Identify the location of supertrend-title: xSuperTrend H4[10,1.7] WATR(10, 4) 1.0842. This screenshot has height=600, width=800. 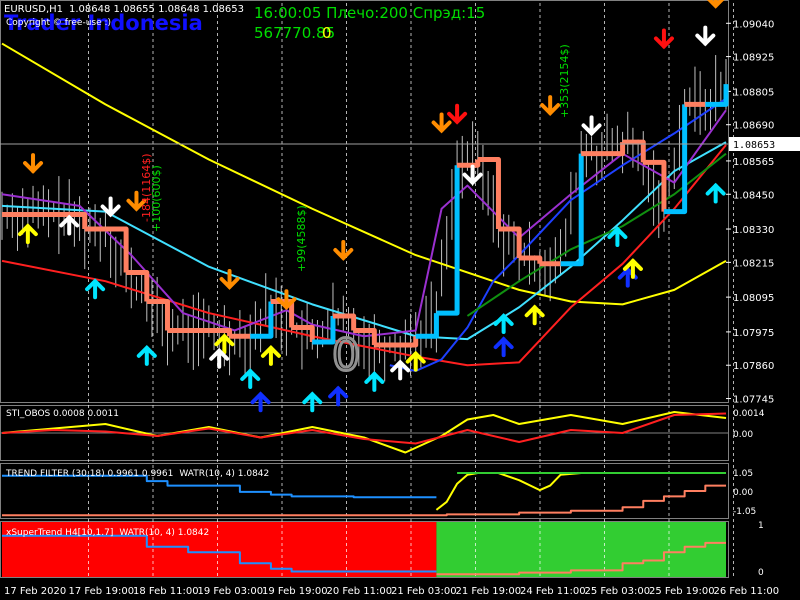
(107, 533).